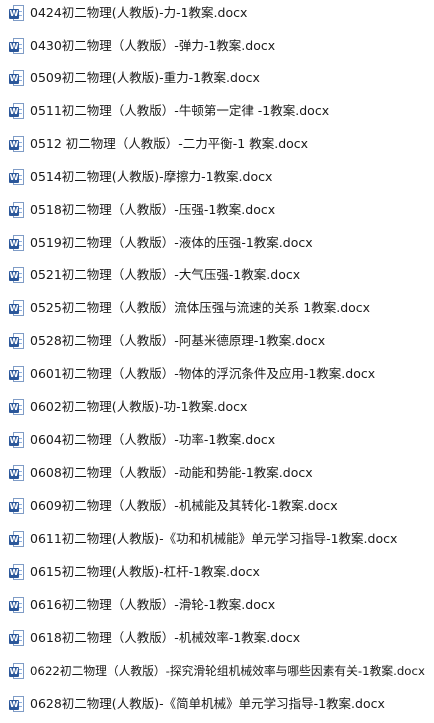 The image size is (434, 723). I want to click on file-item: W 0512 初二物理（人教版）-二力平衡-1 教案.docx, so click(158, 144).